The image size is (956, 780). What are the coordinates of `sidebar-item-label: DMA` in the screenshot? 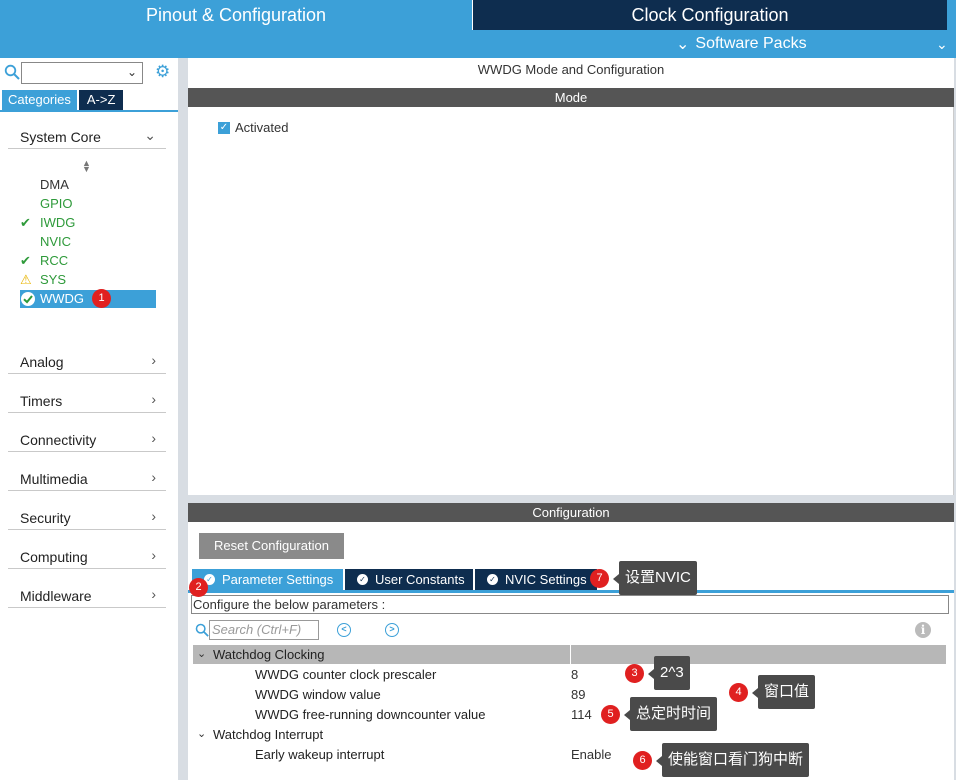 It's located at (54, 184).